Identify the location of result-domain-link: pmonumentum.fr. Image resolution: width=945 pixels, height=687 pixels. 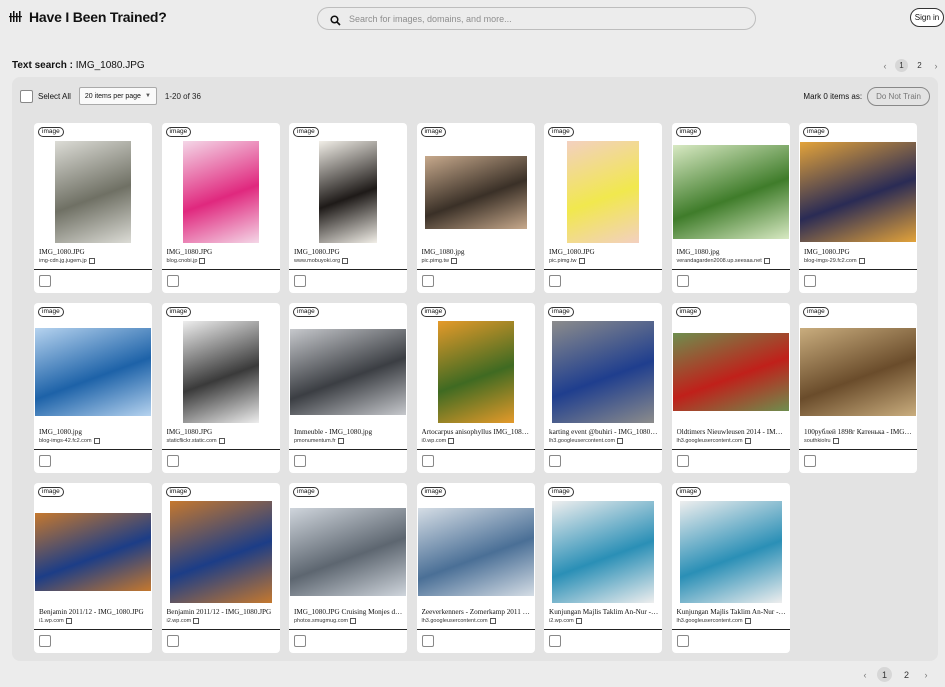
(349, 441).